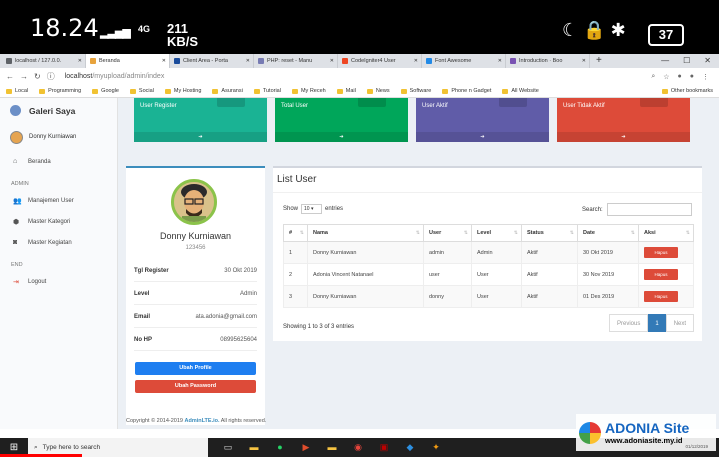 This screenshot has height=457, width=719. What do you see at coordinates (93, 61) in the screenshot?
I see `tab-favicon-icon` at bounding box center [93, 61].